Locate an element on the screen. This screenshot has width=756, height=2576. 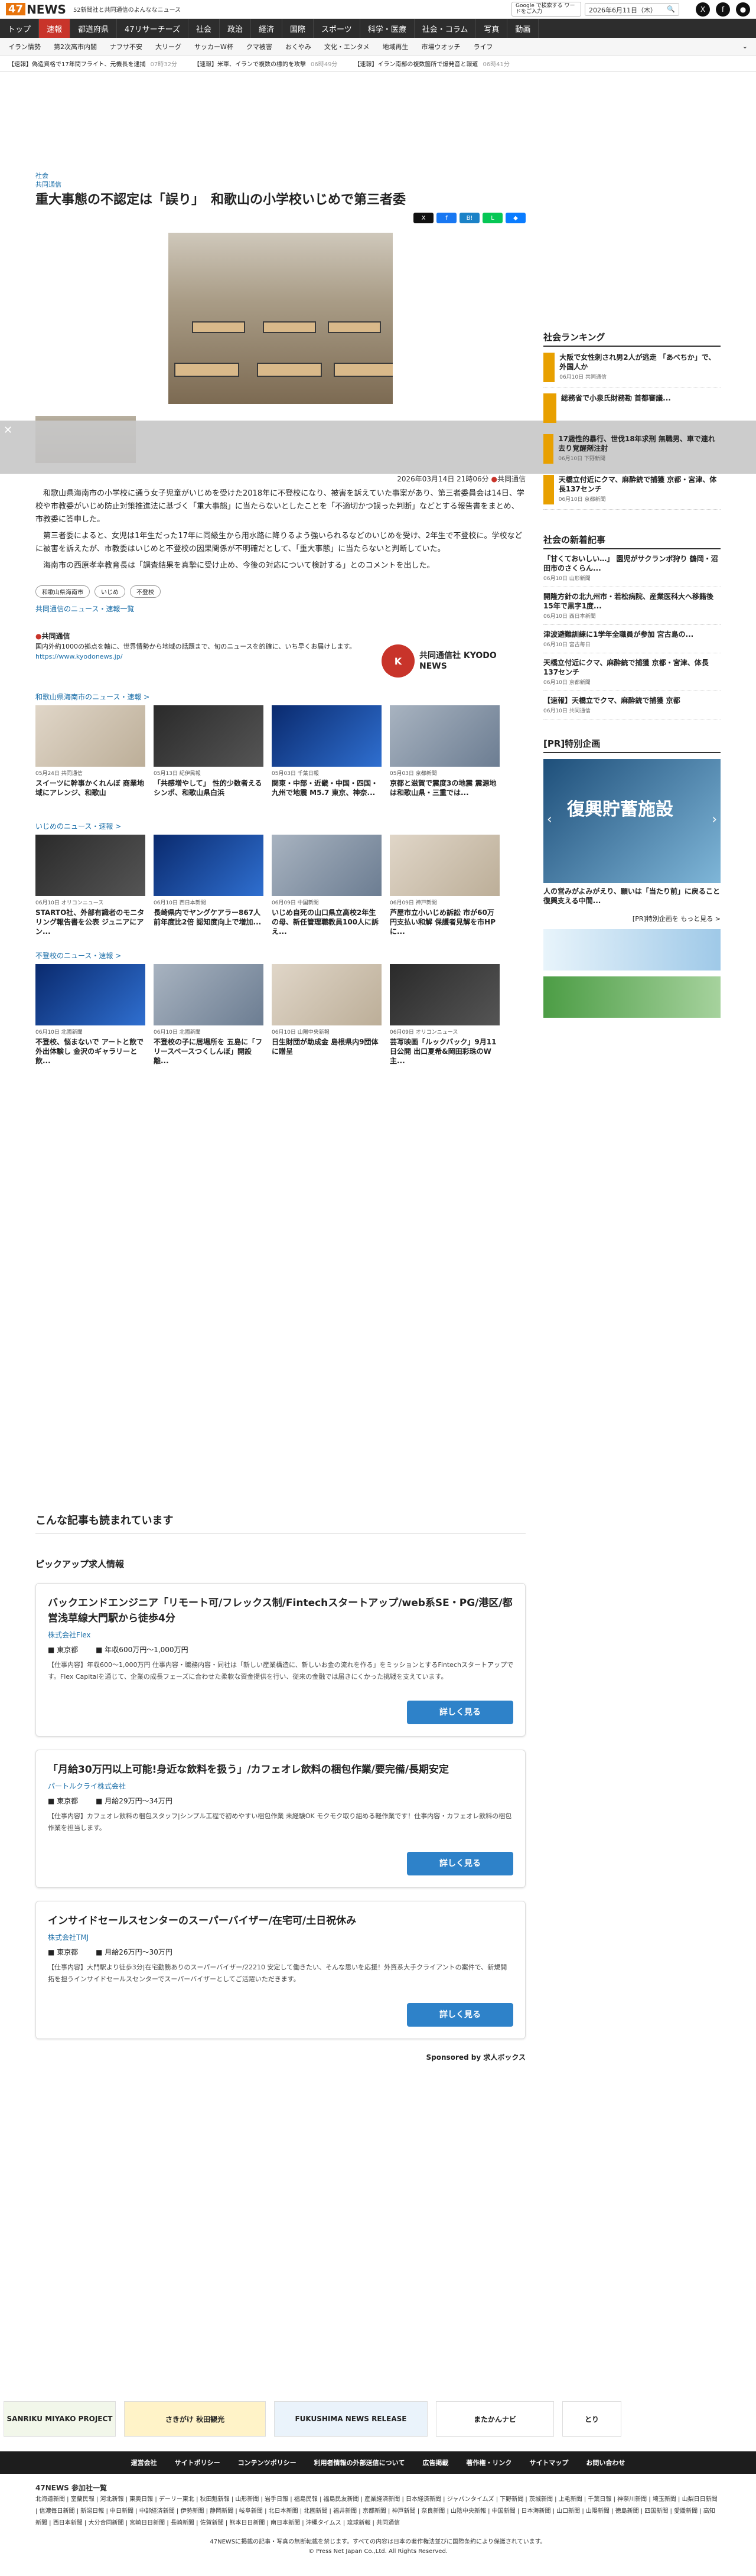
nav-item: スポーツ is located at coordinates (337, 28).